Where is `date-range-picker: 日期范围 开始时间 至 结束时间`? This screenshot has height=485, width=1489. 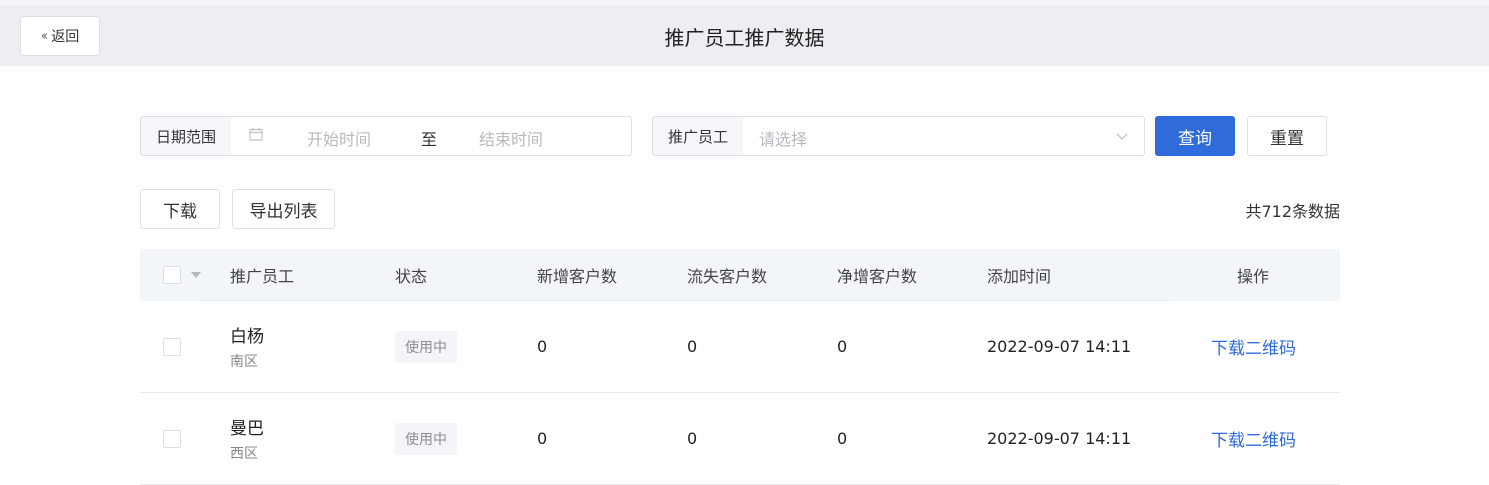
date-range-picker: 日期范围 开始时间 至 结束时间 is located at coordinates (386, 136).